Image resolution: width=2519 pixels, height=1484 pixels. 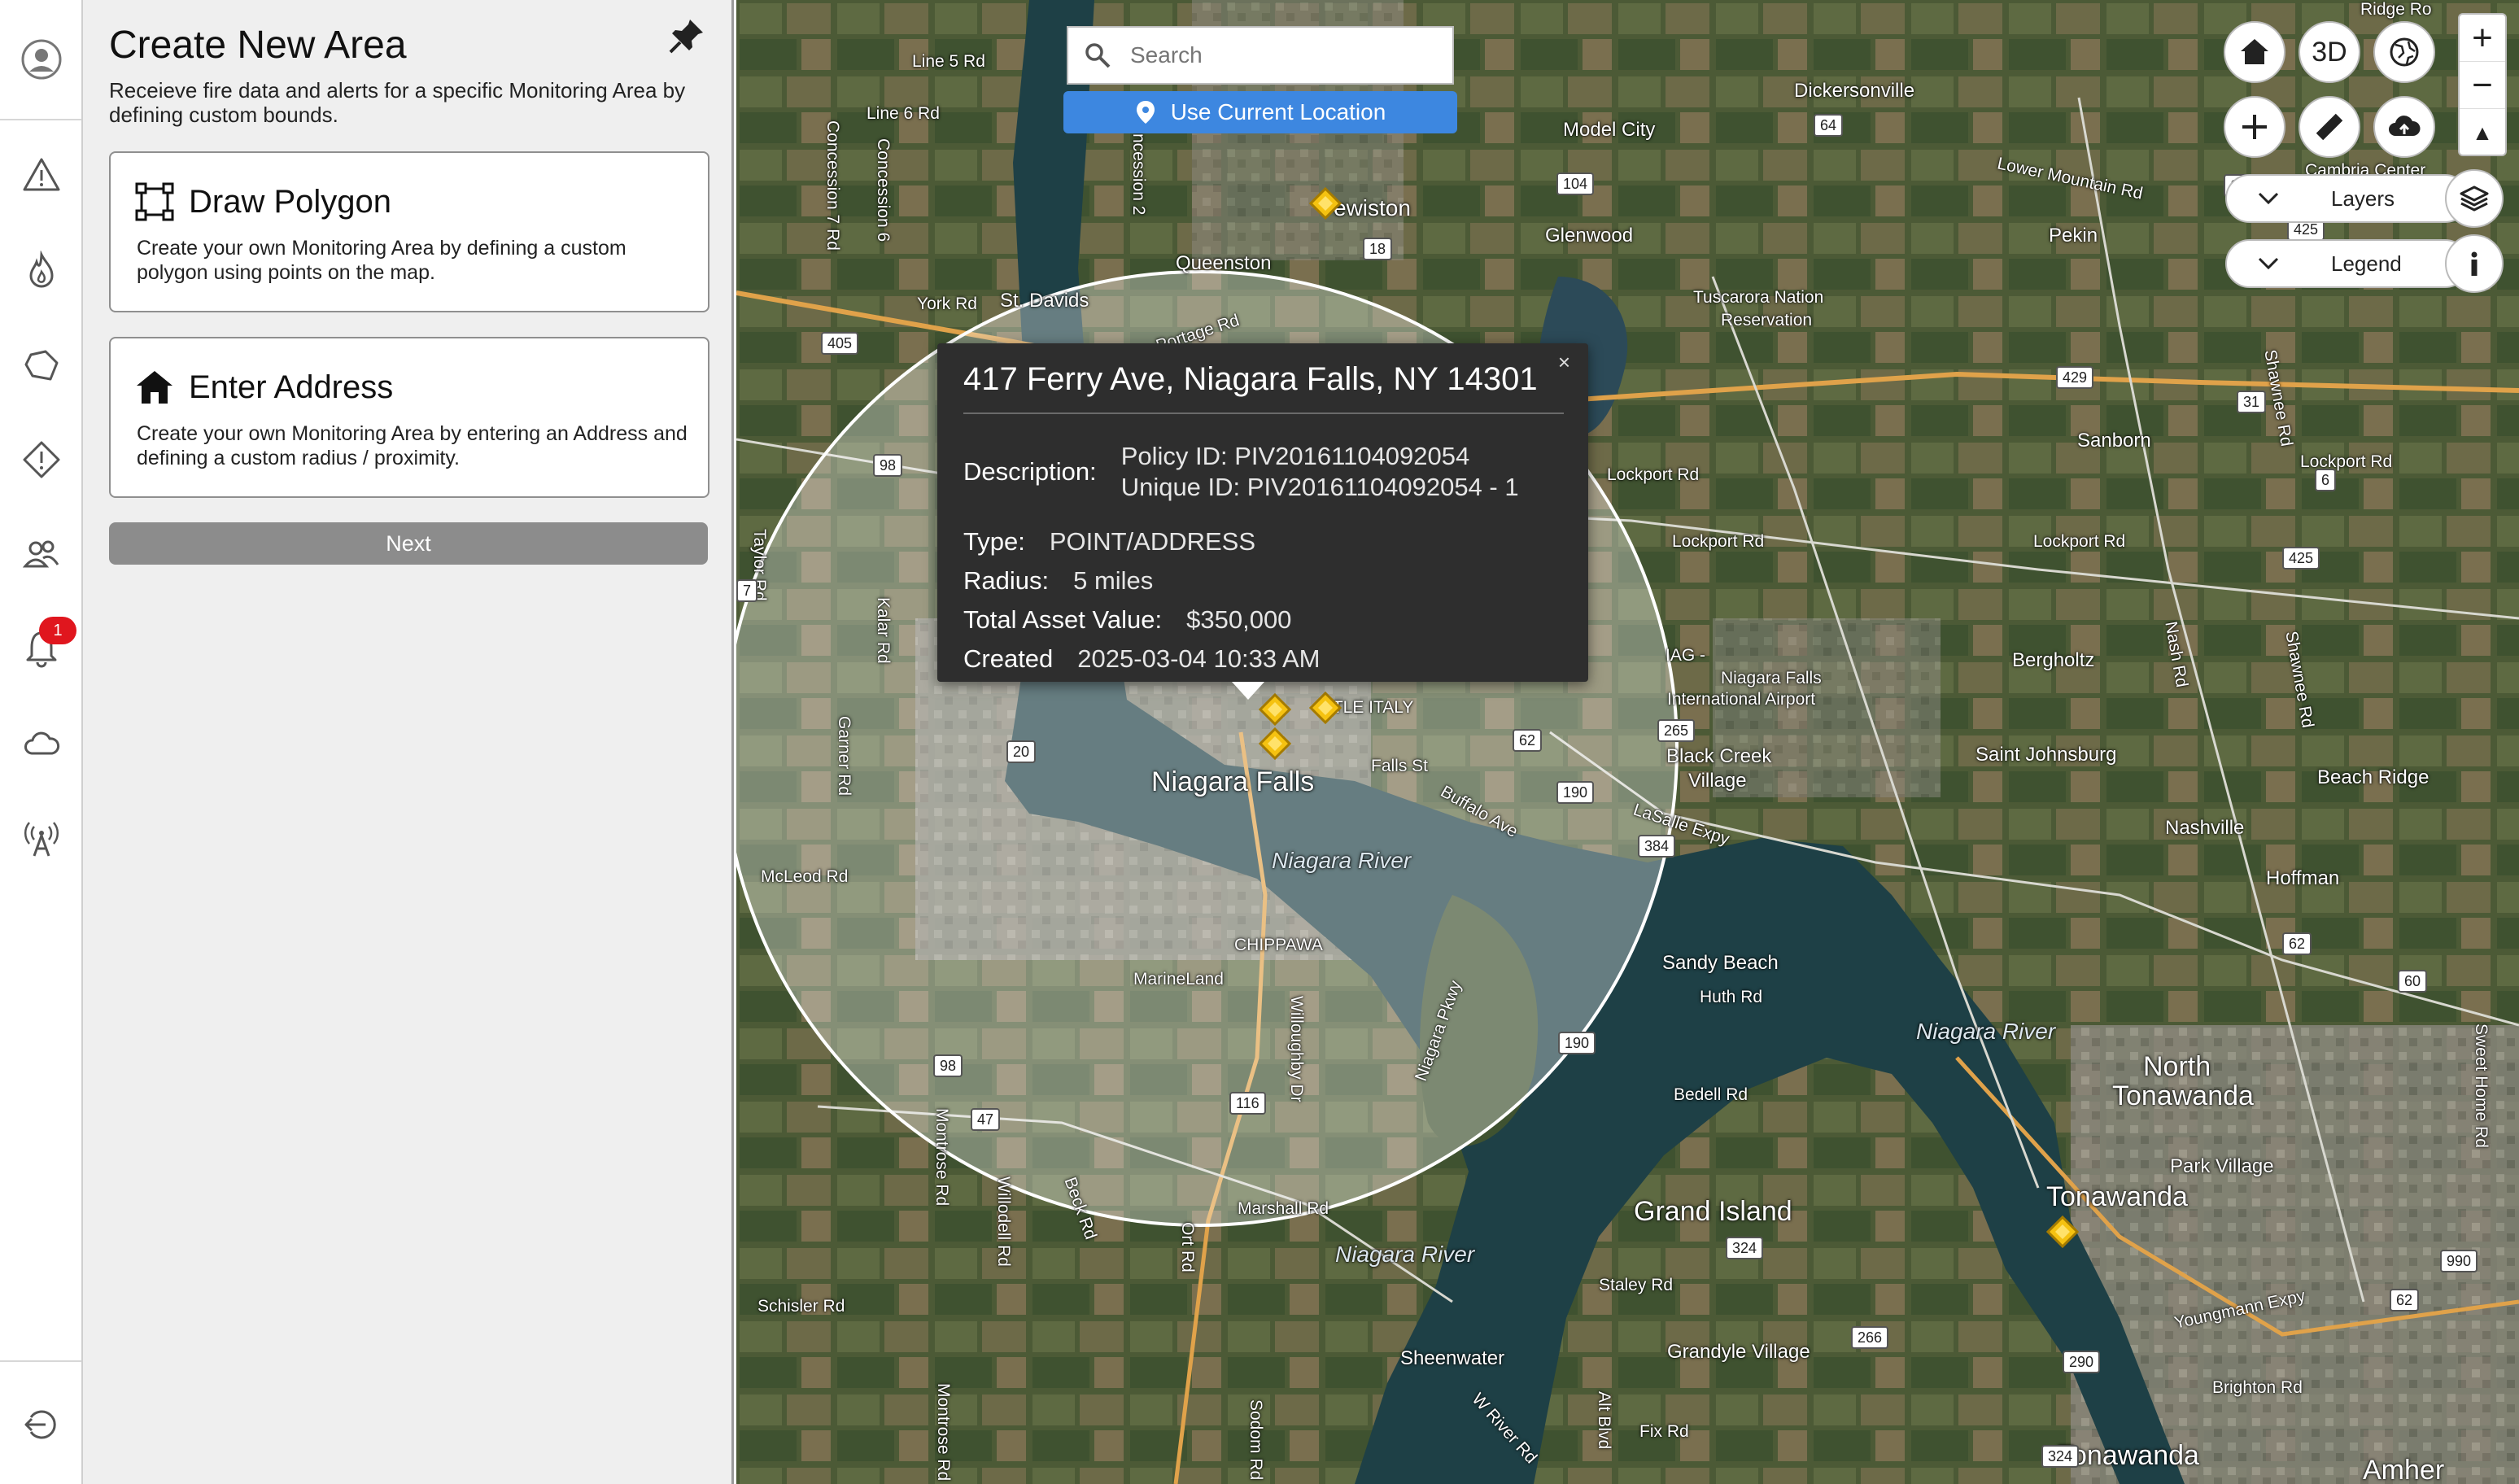 I want to click on house-icon, so click(x=154, y=388).